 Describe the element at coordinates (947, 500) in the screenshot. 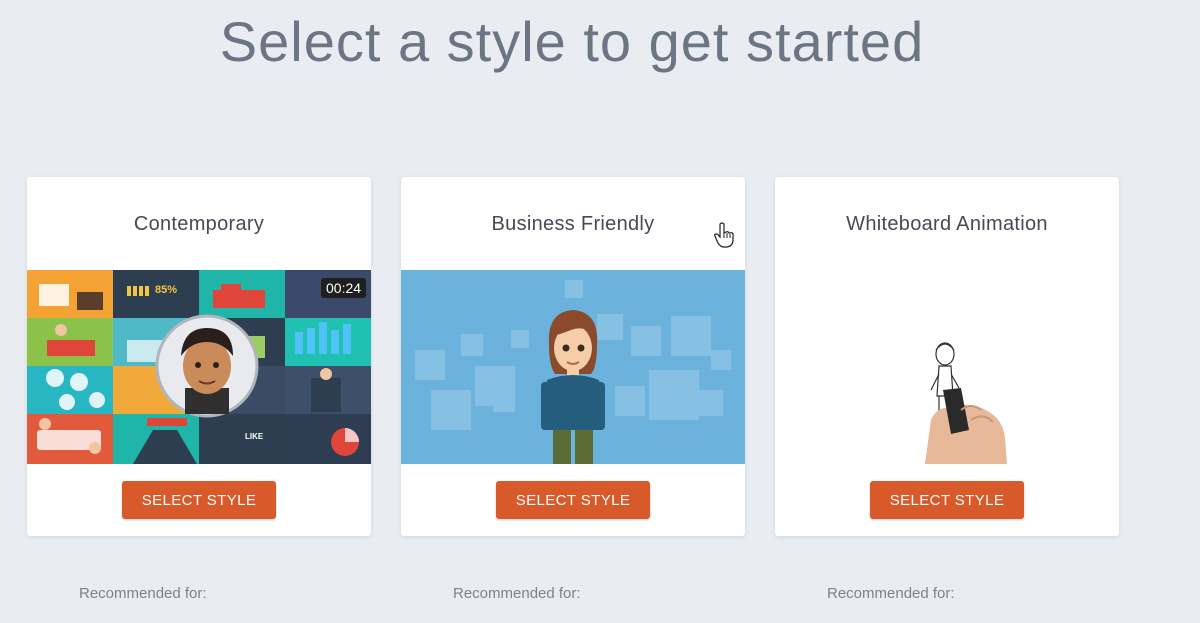

I see `select-style-button-whiteboard-animation: SELECT STYLE` at that location.